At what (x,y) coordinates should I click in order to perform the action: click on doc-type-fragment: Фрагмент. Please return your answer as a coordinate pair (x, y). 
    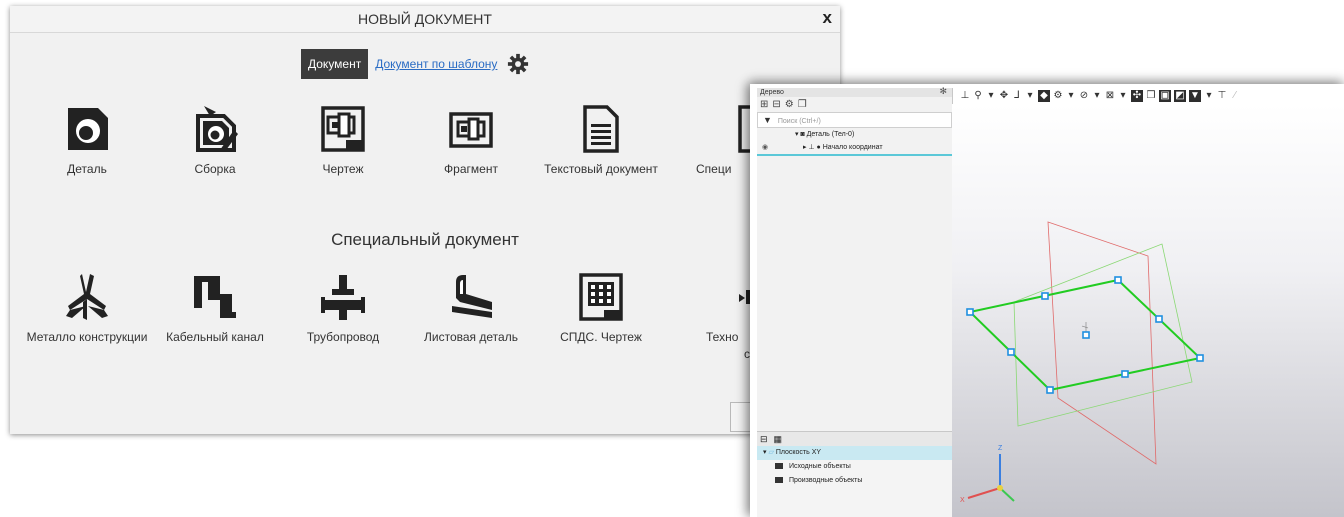
    Looking at the image, I should click on (471, 141).